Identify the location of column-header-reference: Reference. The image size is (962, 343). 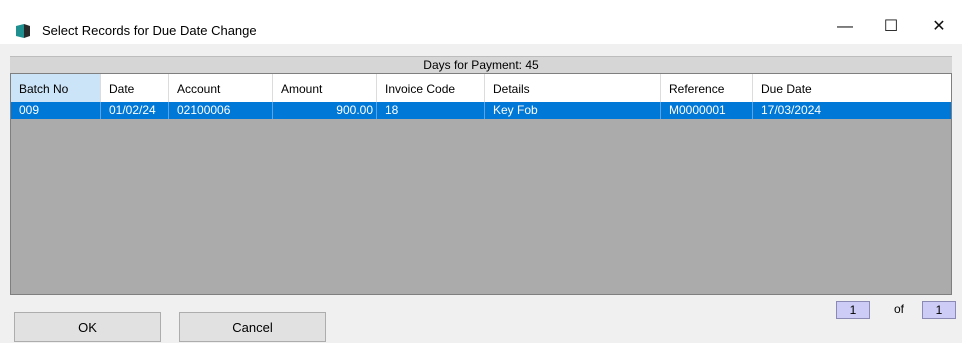
(707, 88).